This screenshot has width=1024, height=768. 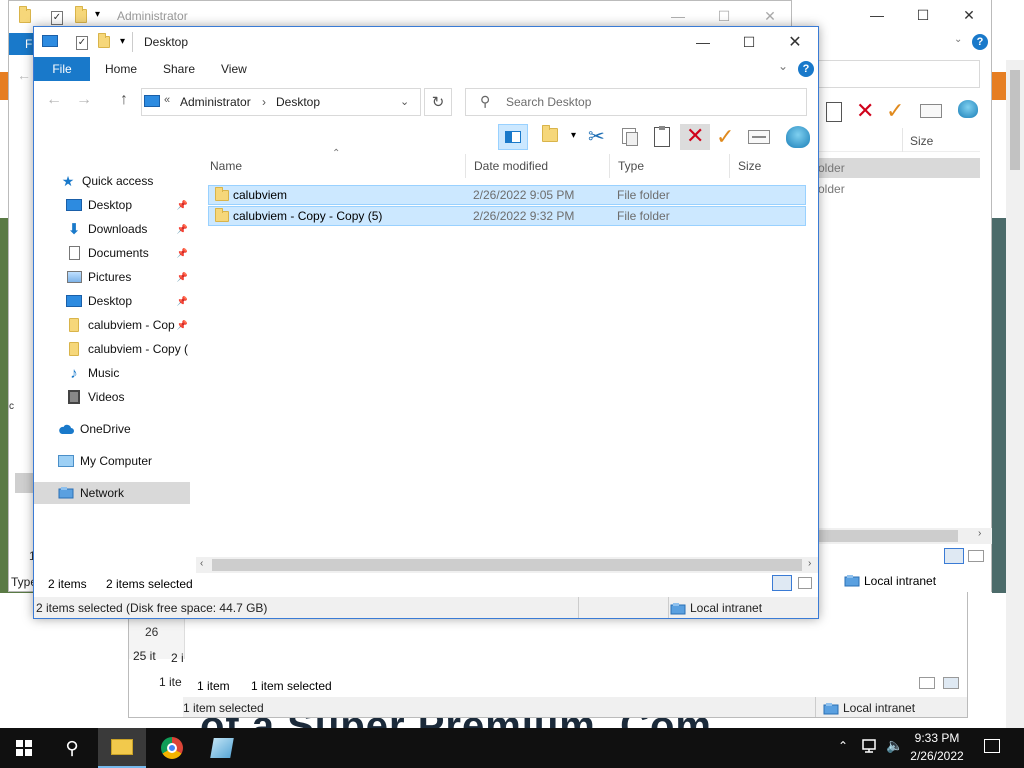 I want to click on tab-share: Share, so click(x=179, y=69).